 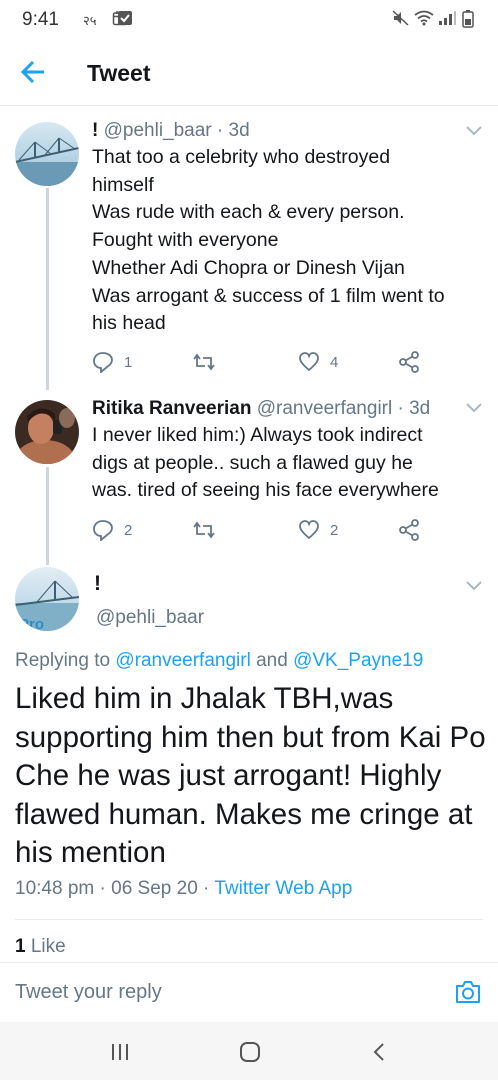 I want to click on mute-icon, so click(x=400, y=18).